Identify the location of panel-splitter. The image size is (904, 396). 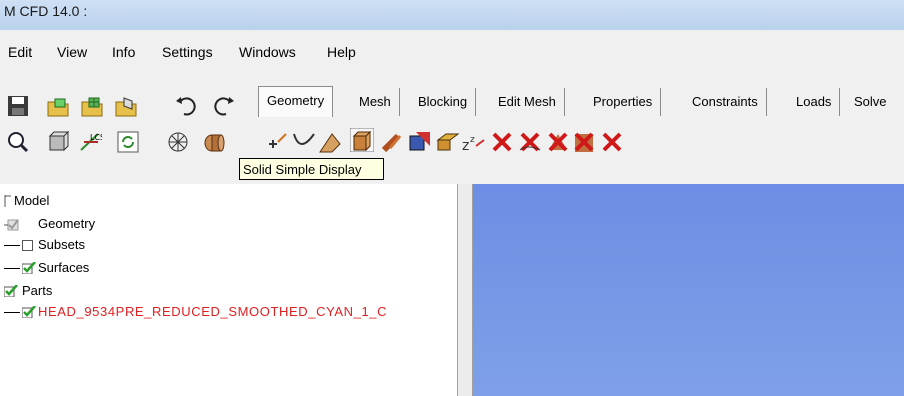
(465, 290).